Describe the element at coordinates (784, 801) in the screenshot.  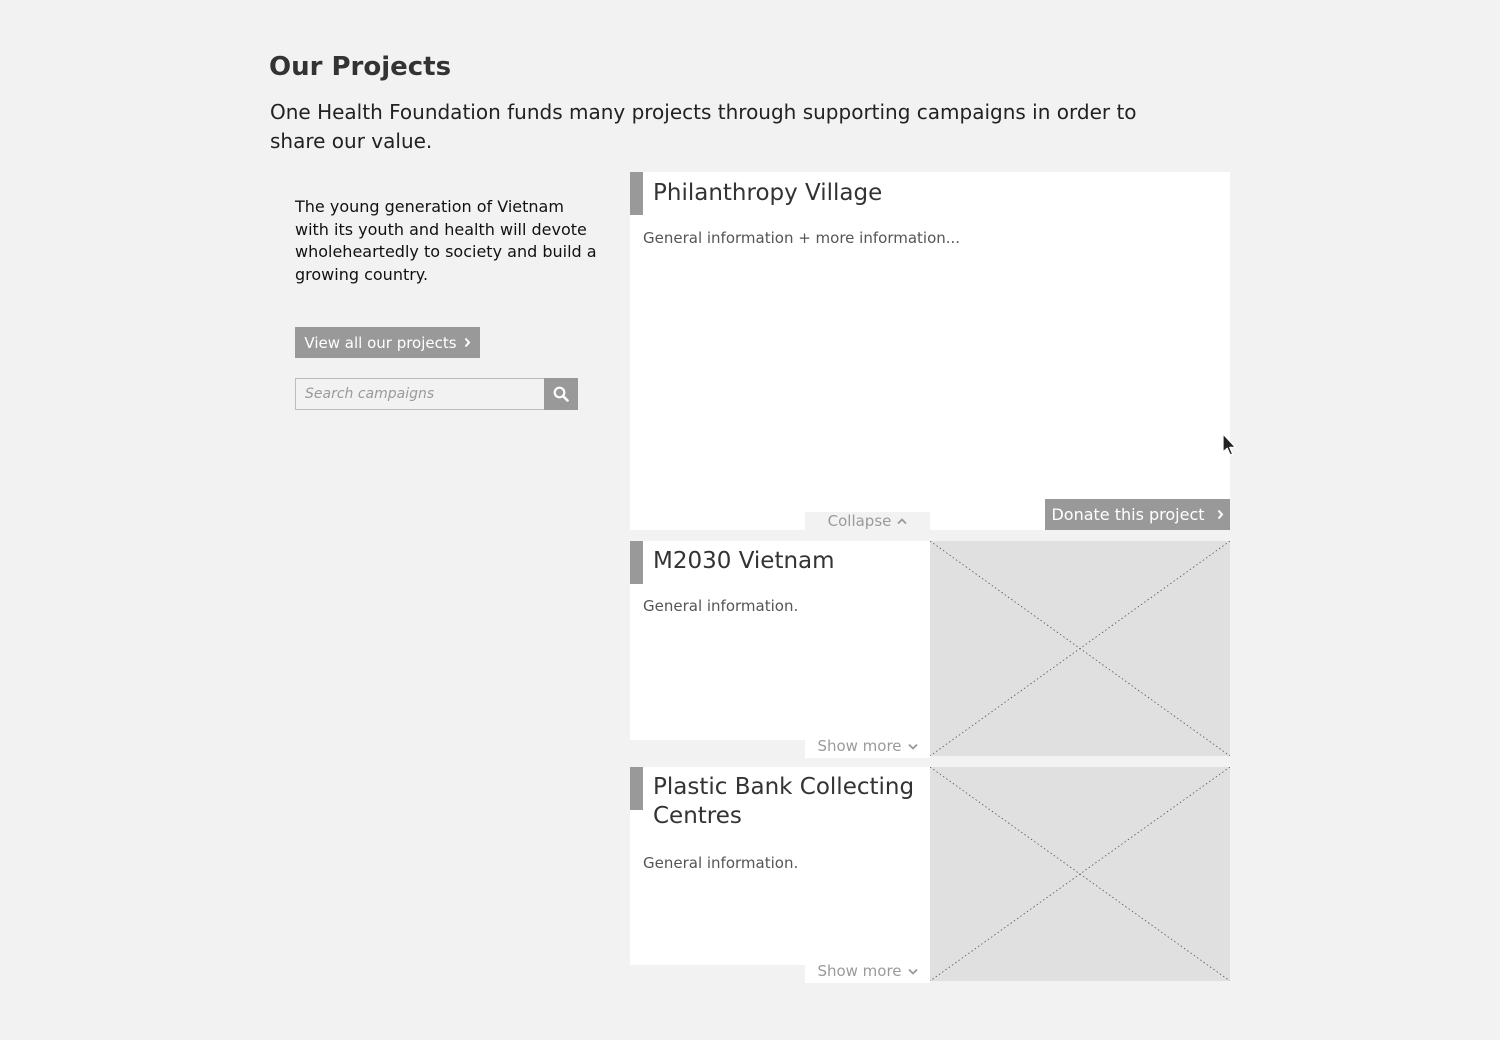
I see `project-title: Plastic Bank Collecting Centres` at that location.